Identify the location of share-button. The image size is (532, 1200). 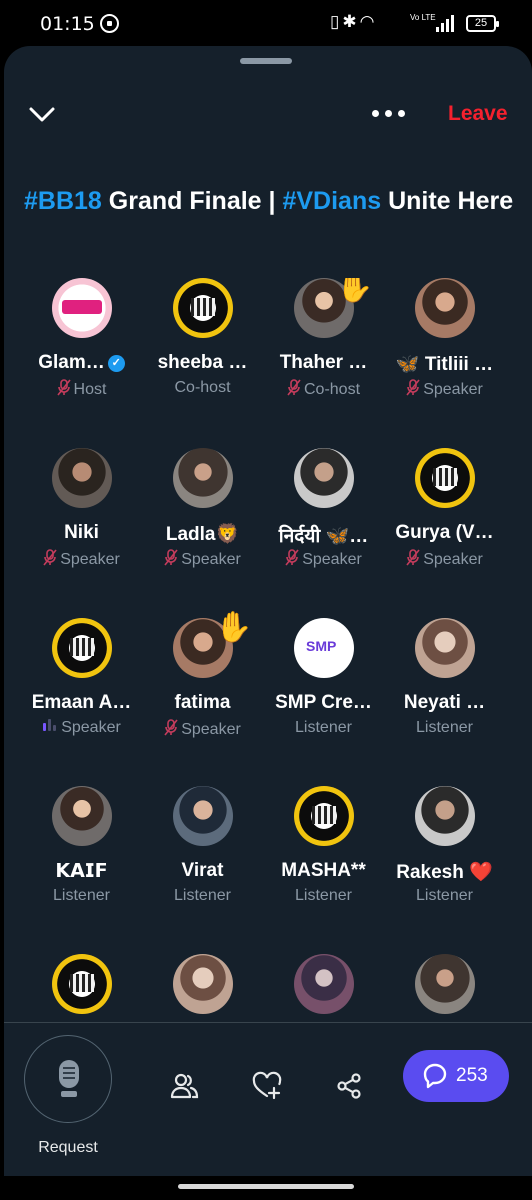
(349, 1086).